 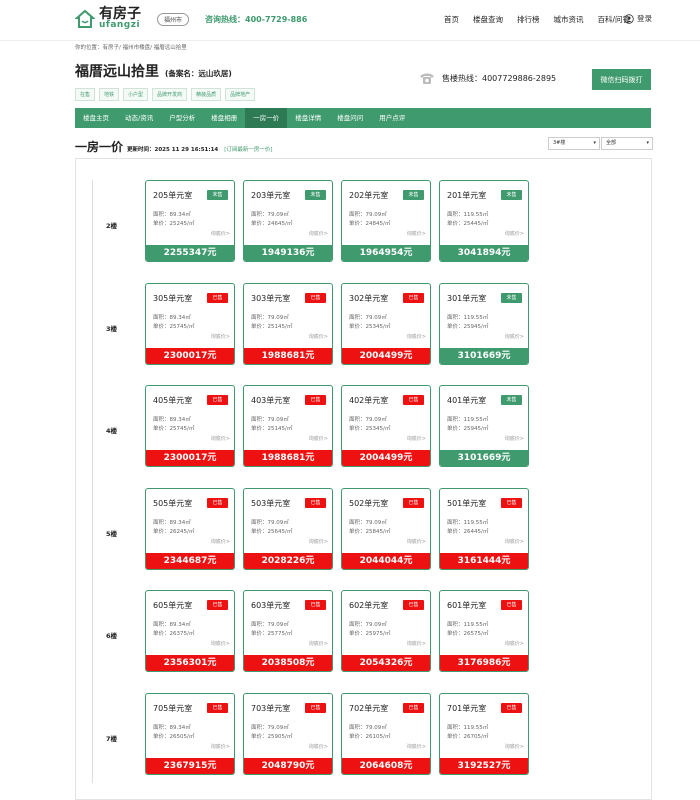 What do you see at coordinates (386, 663) in the screenshot?
I see `unit-total-price: 2054326元` at bounding box center [386, 663].